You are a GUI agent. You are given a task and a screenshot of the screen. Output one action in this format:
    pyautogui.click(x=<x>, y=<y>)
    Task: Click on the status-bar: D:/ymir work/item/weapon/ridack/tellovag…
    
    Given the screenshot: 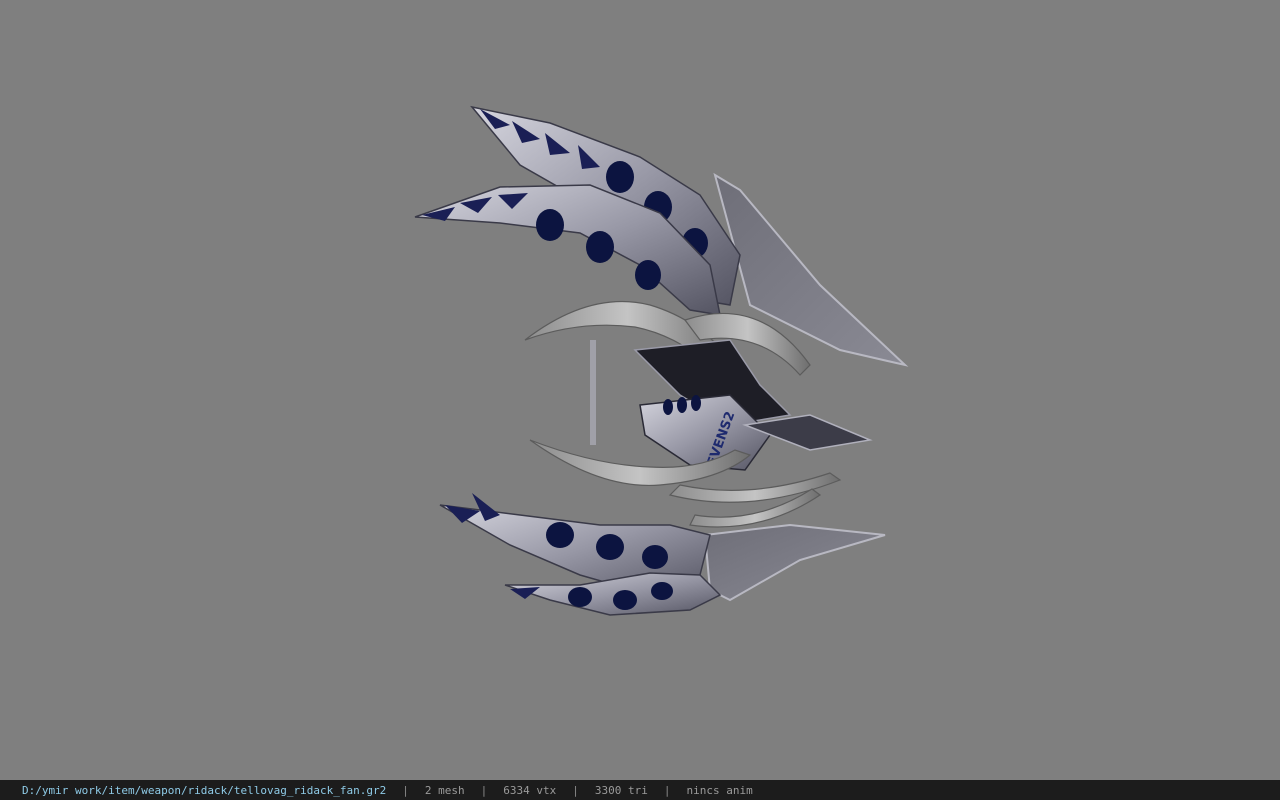 What is the action you would take?
    pyautogui.click(x=640, y=790)
    